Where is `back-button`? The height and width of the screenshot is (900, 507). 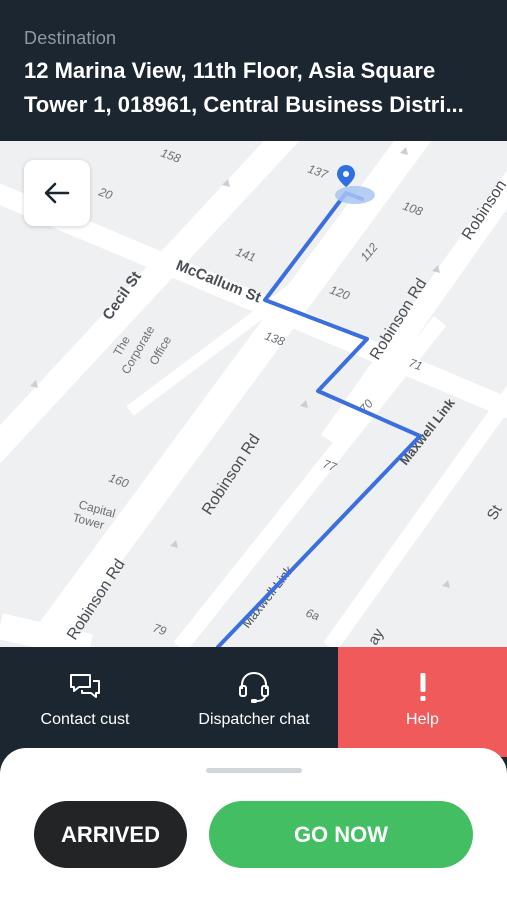 back-button is located at coordinates (57, 193).